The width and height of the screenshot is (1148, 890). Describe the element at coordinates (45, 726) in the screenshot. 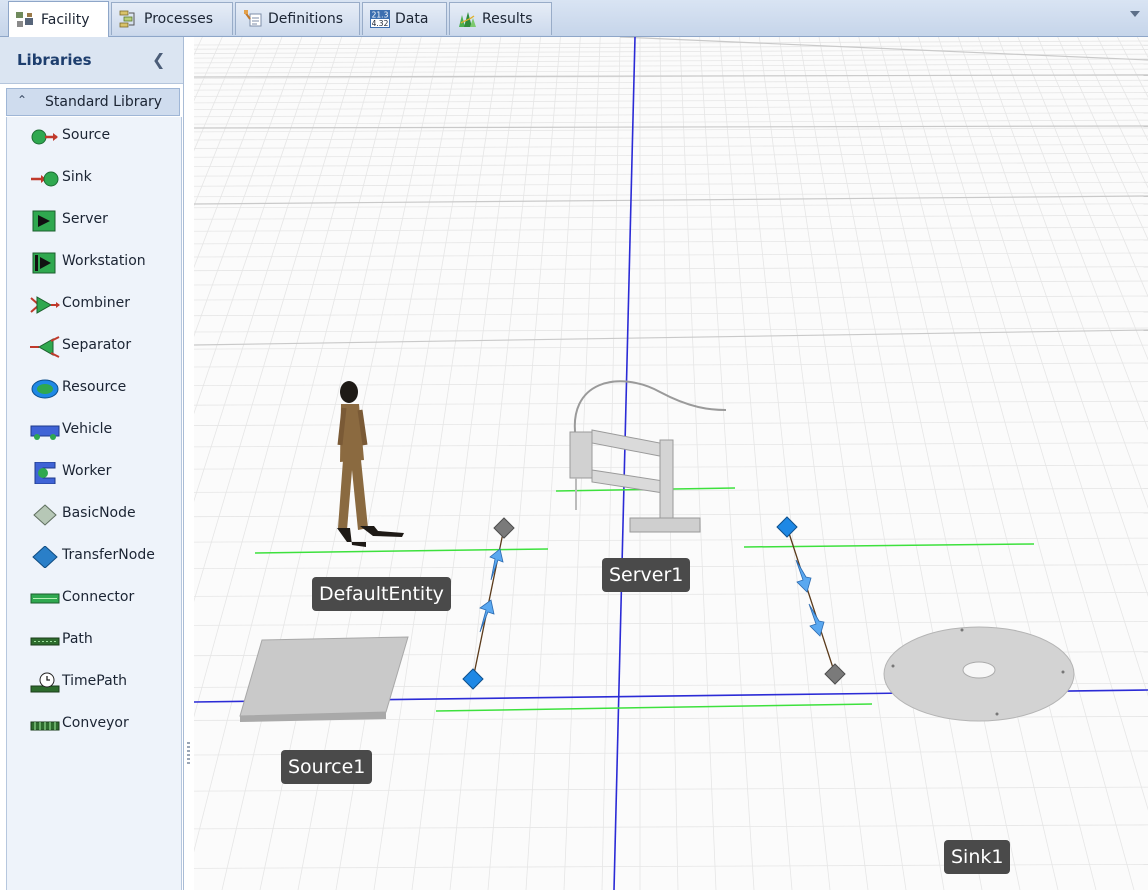

I see `conveyor-icon` at that location.